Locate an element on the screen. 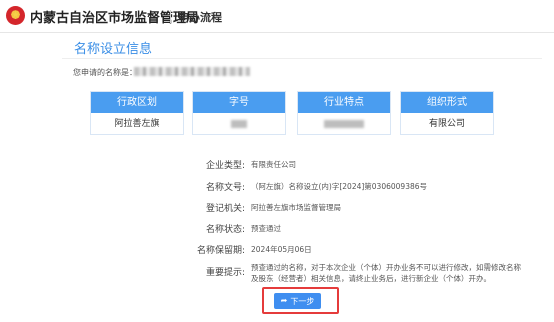 Image resolution: width=554 pixels, height=322 pixels. top-header: 内蒙古自治区市场监督管理局 申办流程 is located at coordinates (277, 16).